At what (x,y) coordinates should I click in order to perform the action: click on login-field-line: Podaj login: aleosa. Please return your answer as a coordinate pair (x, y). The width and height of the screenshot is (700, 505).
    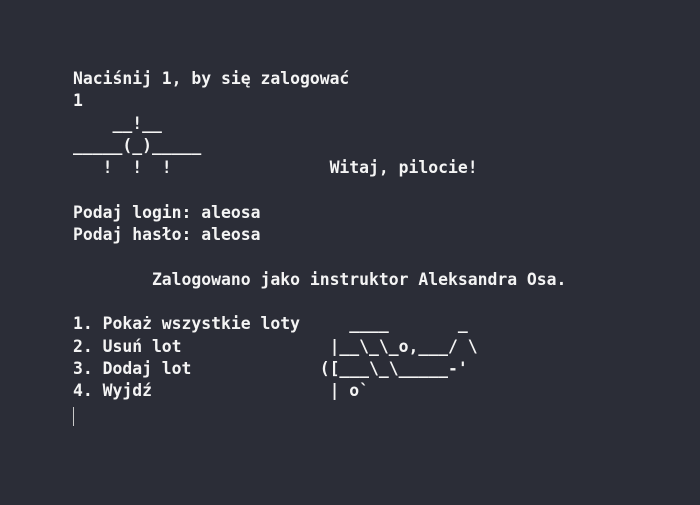
    Looking at the image, I should click on (167, 212).